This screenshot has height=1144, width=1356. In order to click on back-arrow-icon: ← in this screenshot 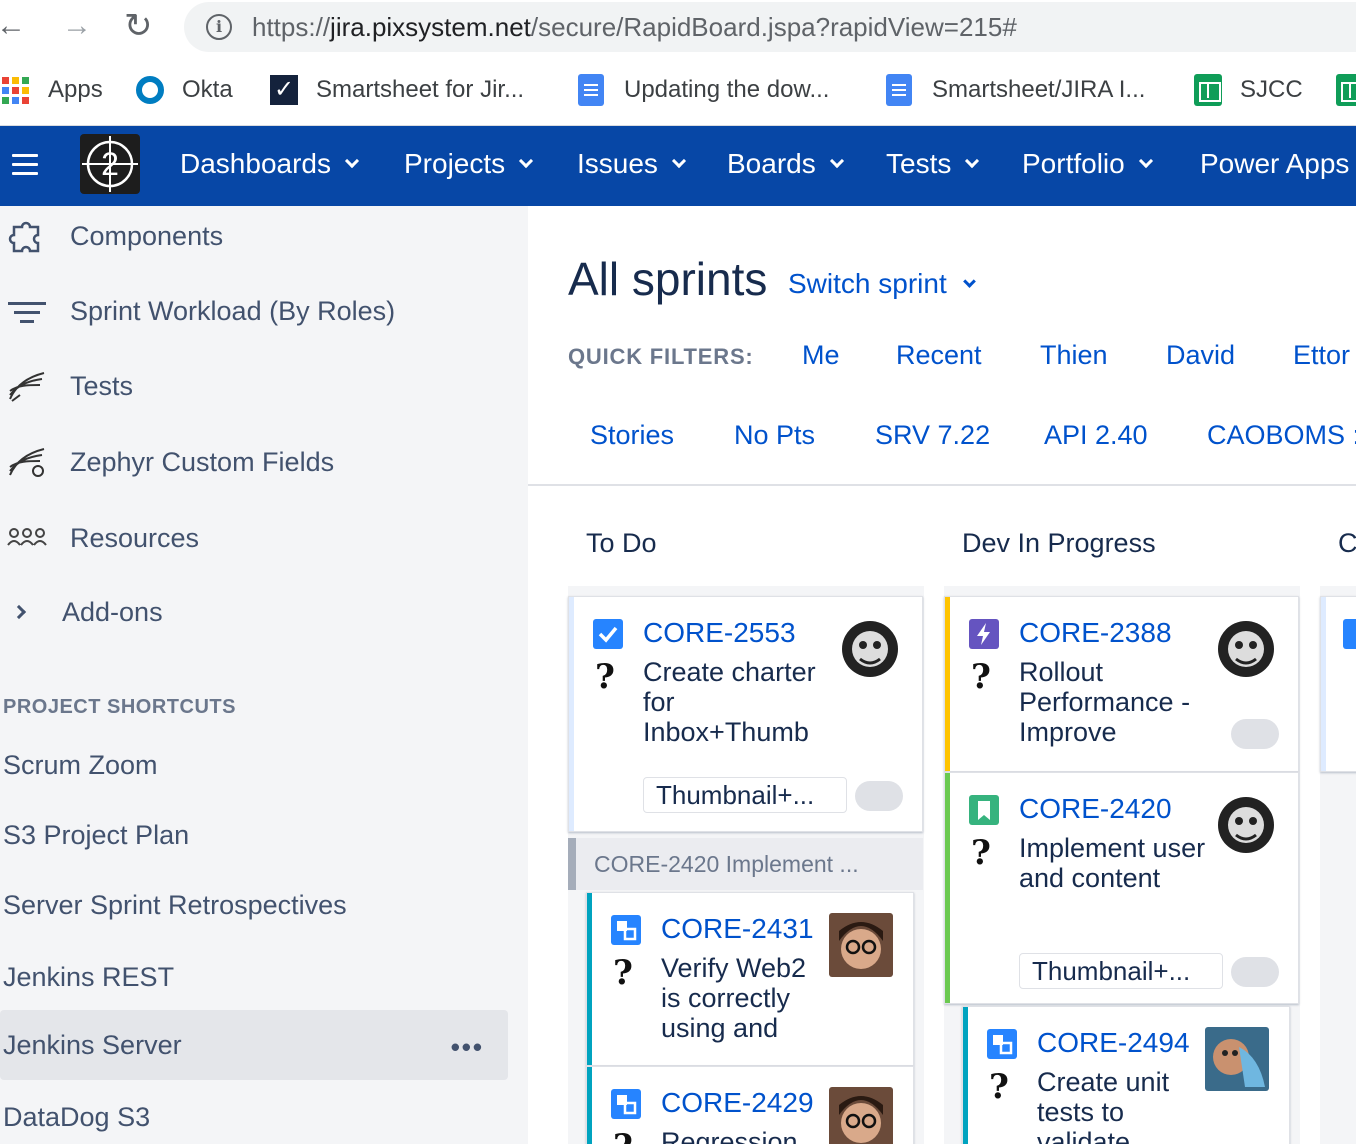, I will do `click(13, 26)`.